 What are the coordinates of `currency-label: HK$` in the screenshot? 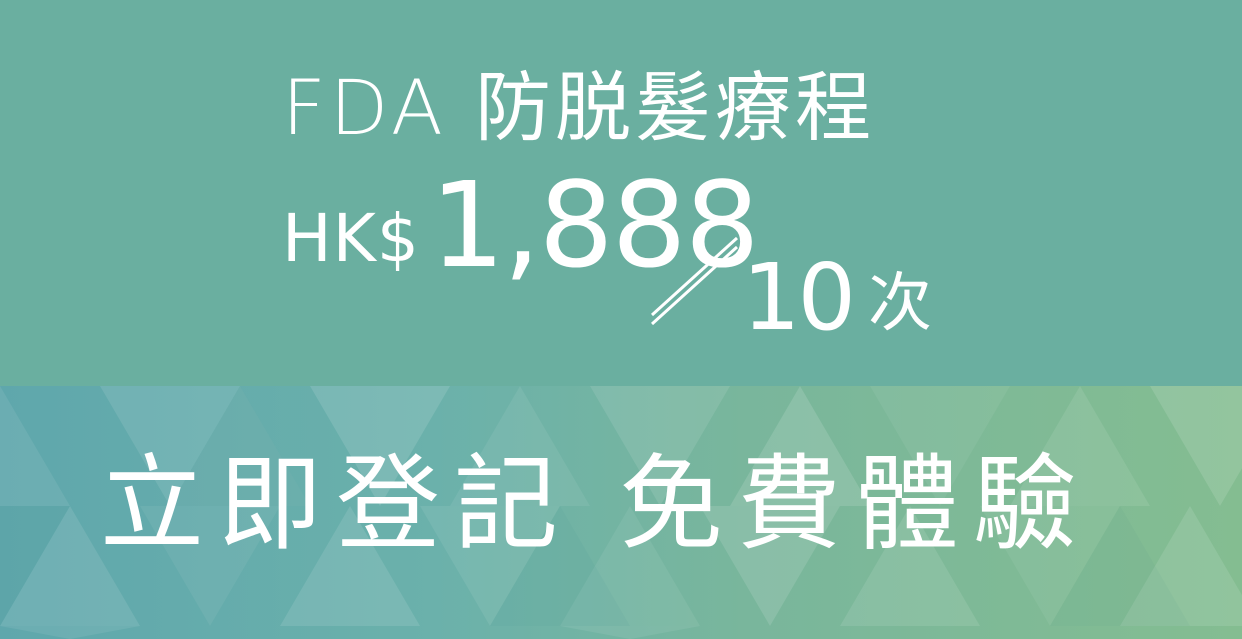 It's located at (351, 238).